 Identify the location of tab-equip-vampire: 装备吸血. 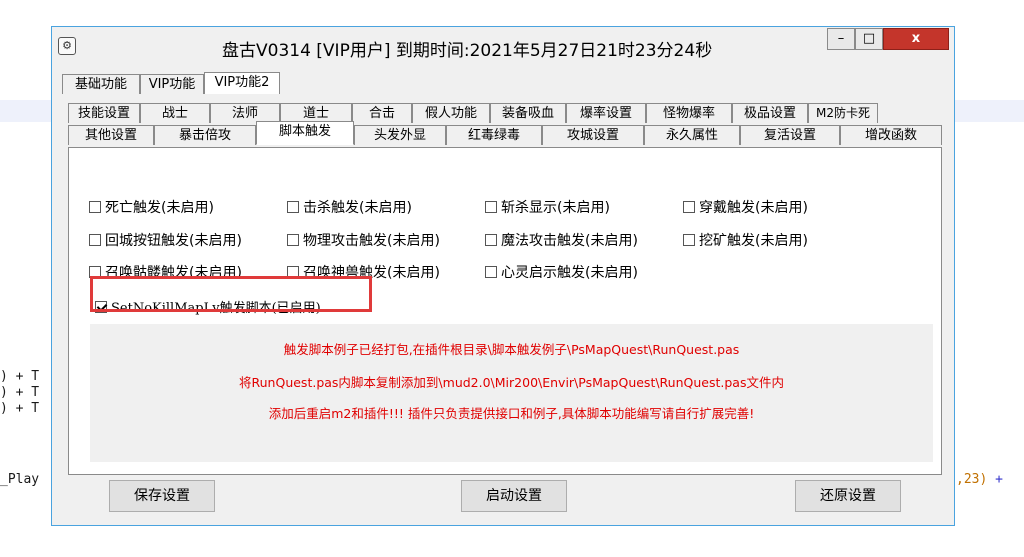
(528, 113).